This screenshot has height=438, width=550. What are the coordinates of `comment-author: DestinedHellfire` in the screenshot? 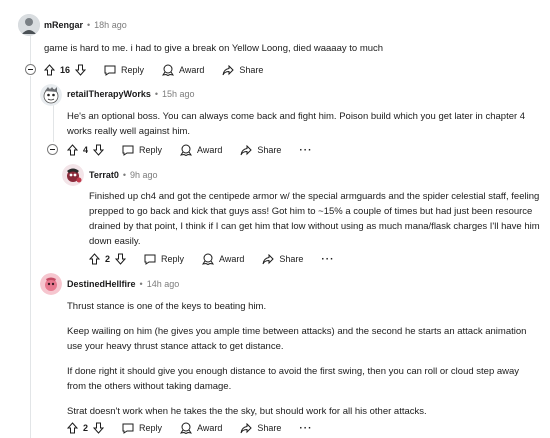 It's located at (101, 284).